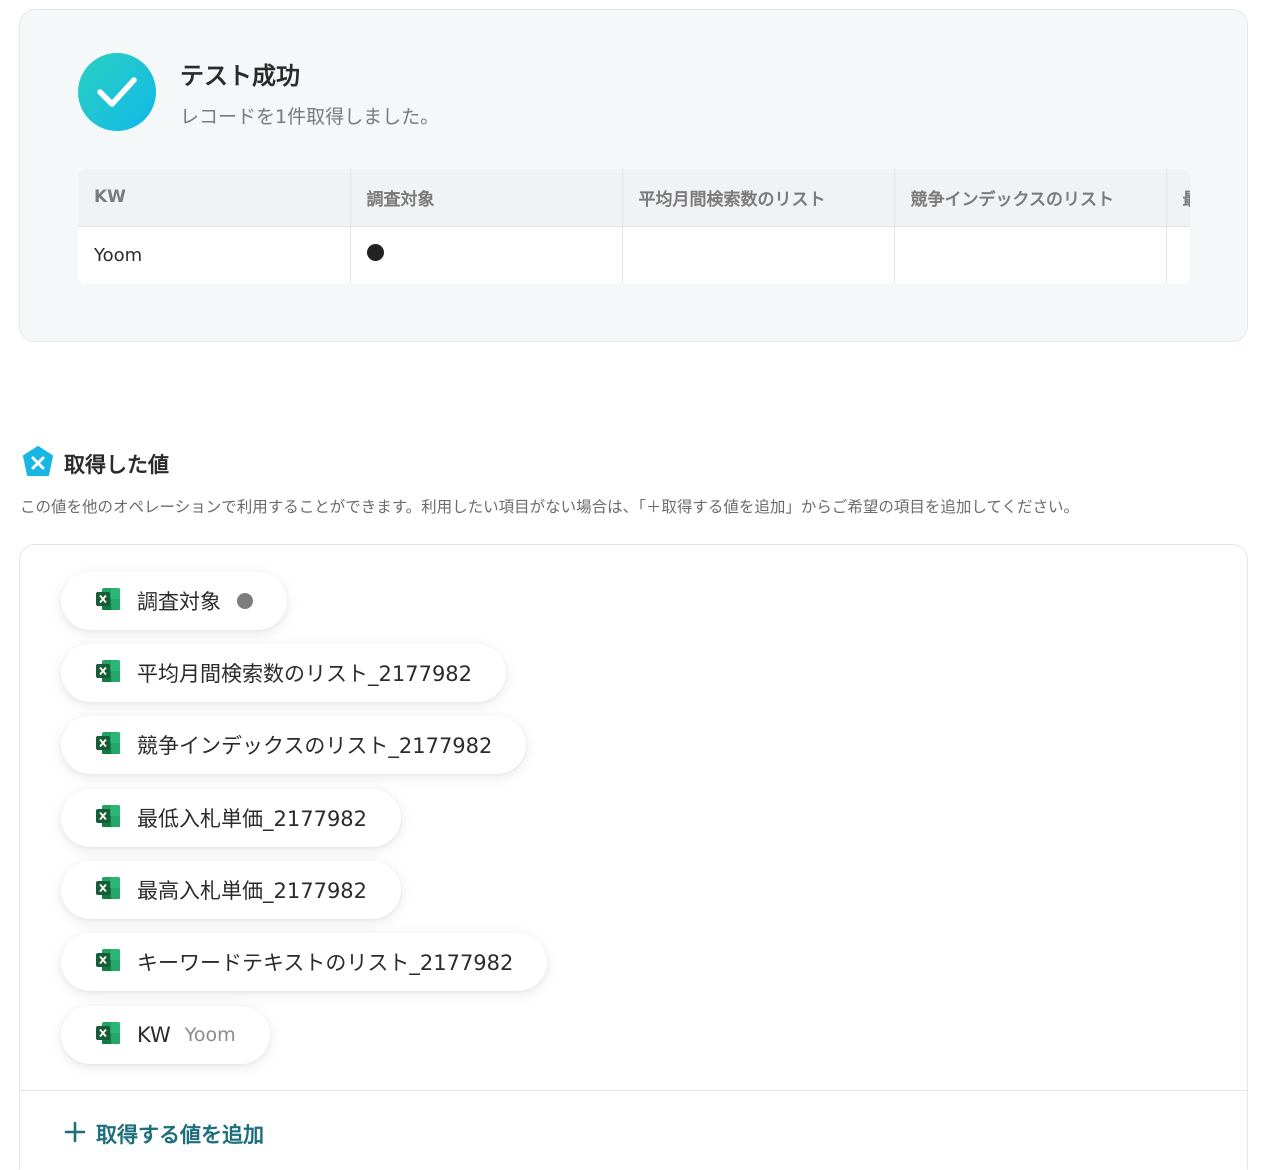 Image resolution: width=1262 pixels, height=1170 pixels. I want to click on column-header: 競争インデックスのリスト, so click(1030, 198).